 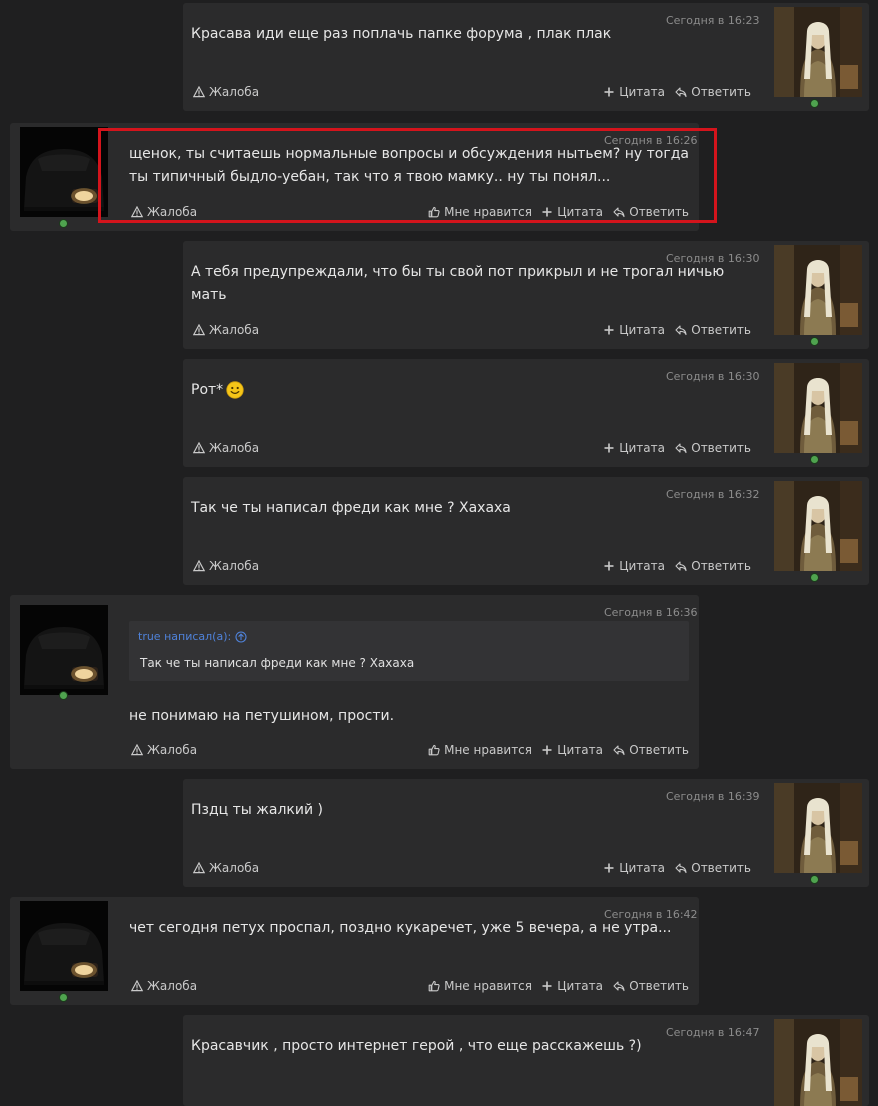 I want to click on quote-author-label: true написал(а):, so click(x=185, y=636).